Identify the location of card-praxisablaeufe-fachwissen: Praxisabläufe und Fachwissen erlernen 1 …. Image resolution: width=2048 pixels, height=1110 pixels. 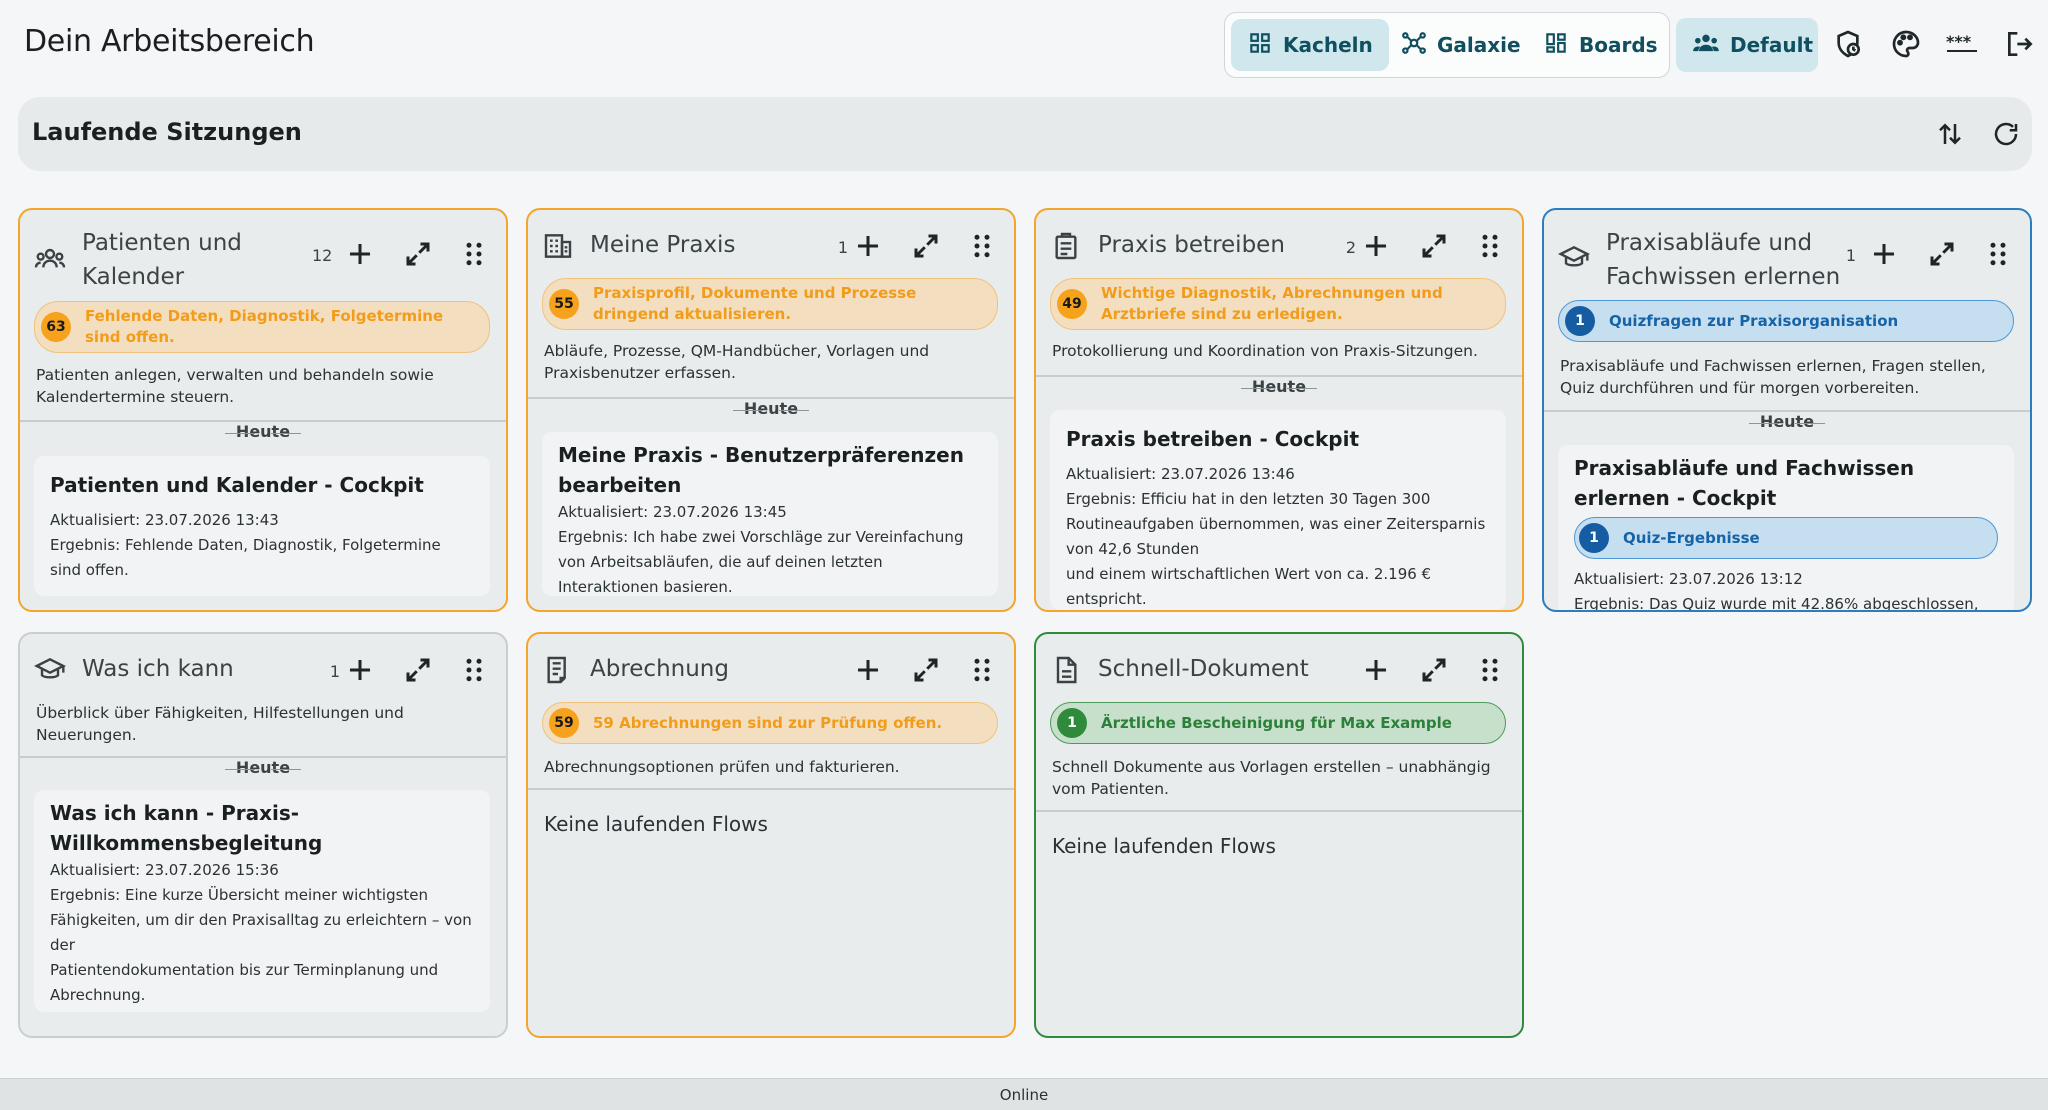
(1787, 410).